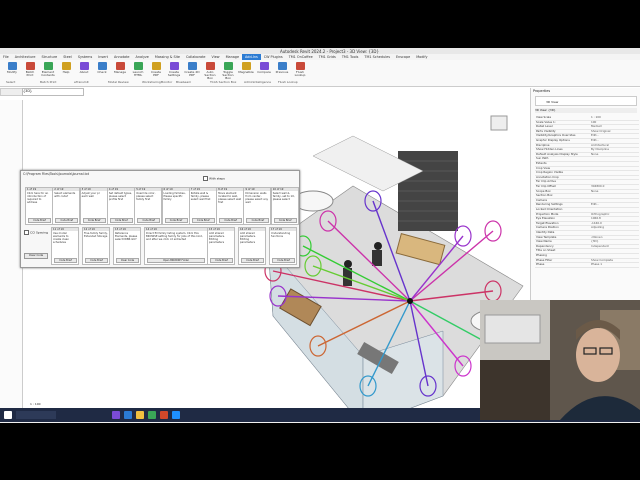 This screenshot has height=480, width=640. I want to click on property-row: Phase Phase 1, so click(587, 265).